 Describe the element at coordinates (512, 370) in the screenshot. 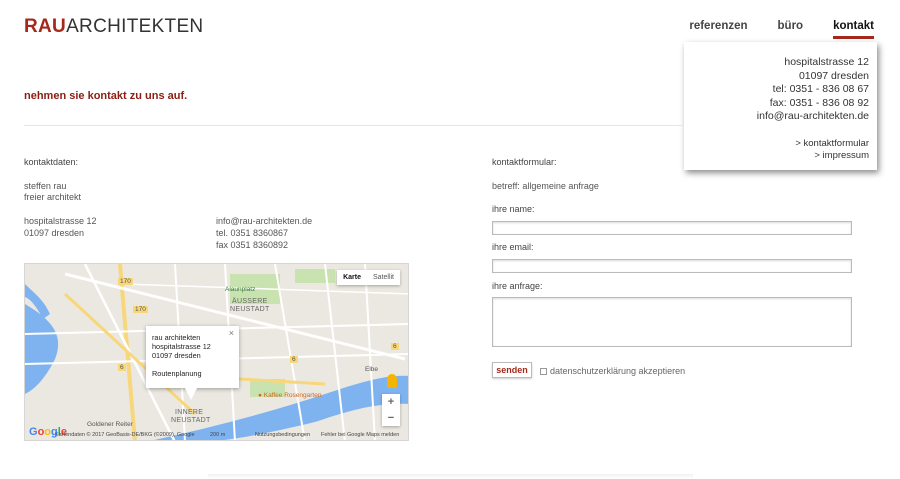

I see `send-button: senden` at that location.